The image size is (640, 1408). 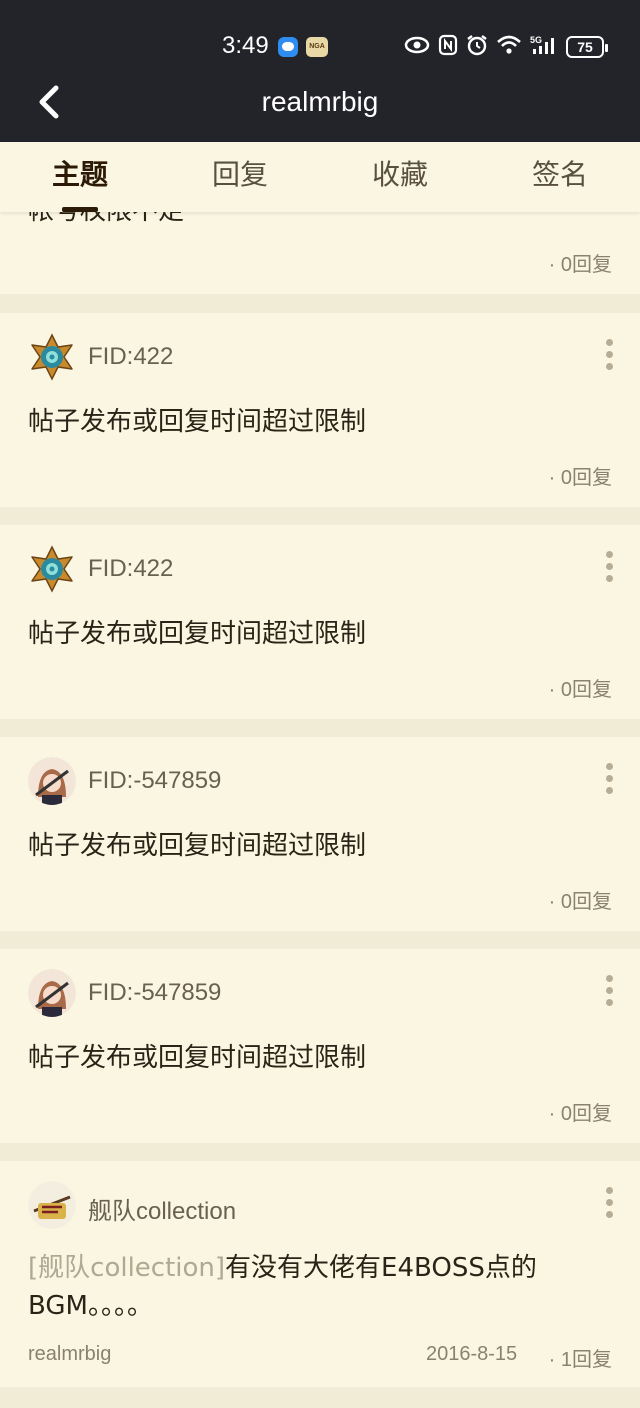 What do you see at coordinates (126, 1268) in the screenshot?
I see `forum-tag: [舰队collection]` at bounding box center [126, 1268].